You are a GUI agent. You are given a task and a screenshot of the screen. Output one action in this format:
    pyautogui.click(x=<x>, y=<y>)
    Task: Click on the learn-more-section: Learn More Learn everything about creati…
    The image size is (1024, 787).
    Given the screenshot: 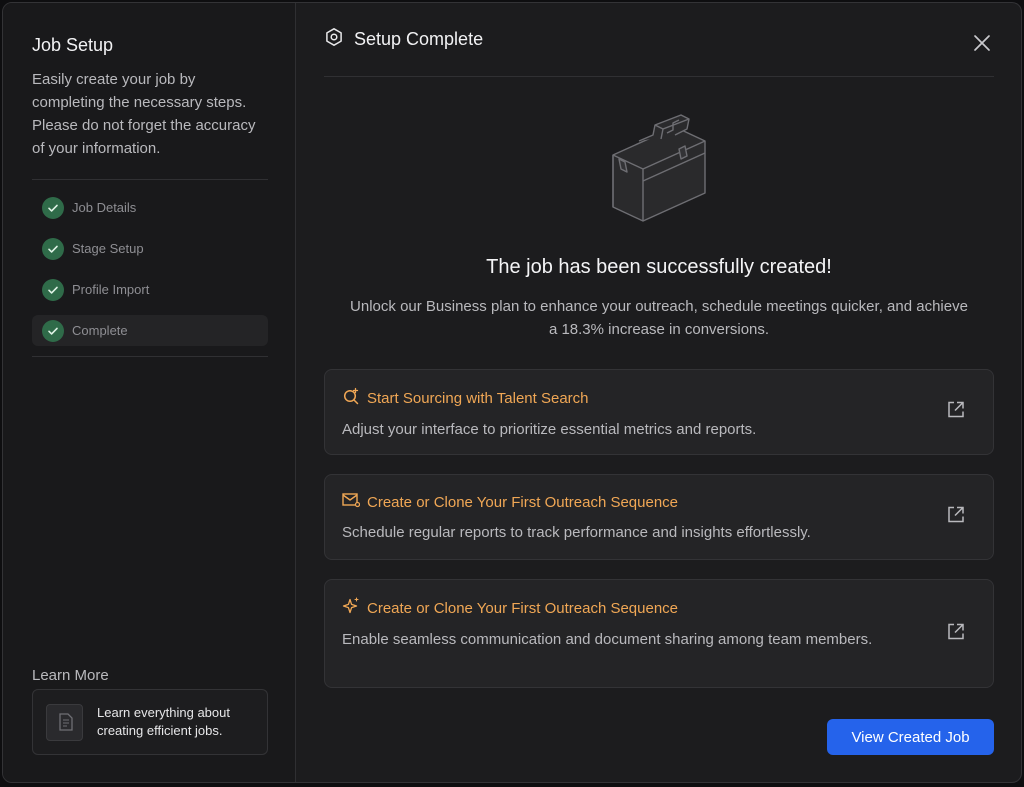 What is the action you would take?
    pyautogui.click(x=150, y=711)
    